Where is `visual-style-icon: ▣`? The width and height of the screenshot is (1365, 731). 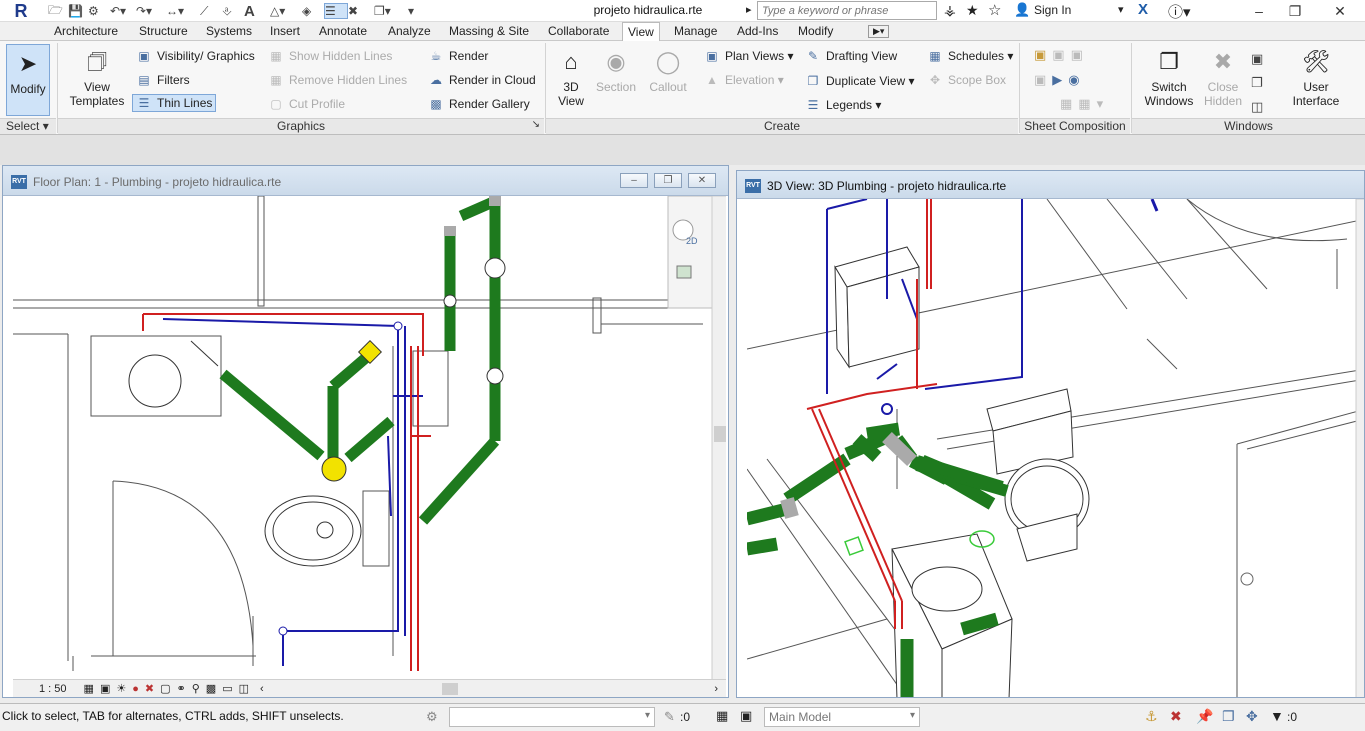
visual-style-icon: ▣ is located at coordinates (105, 688).